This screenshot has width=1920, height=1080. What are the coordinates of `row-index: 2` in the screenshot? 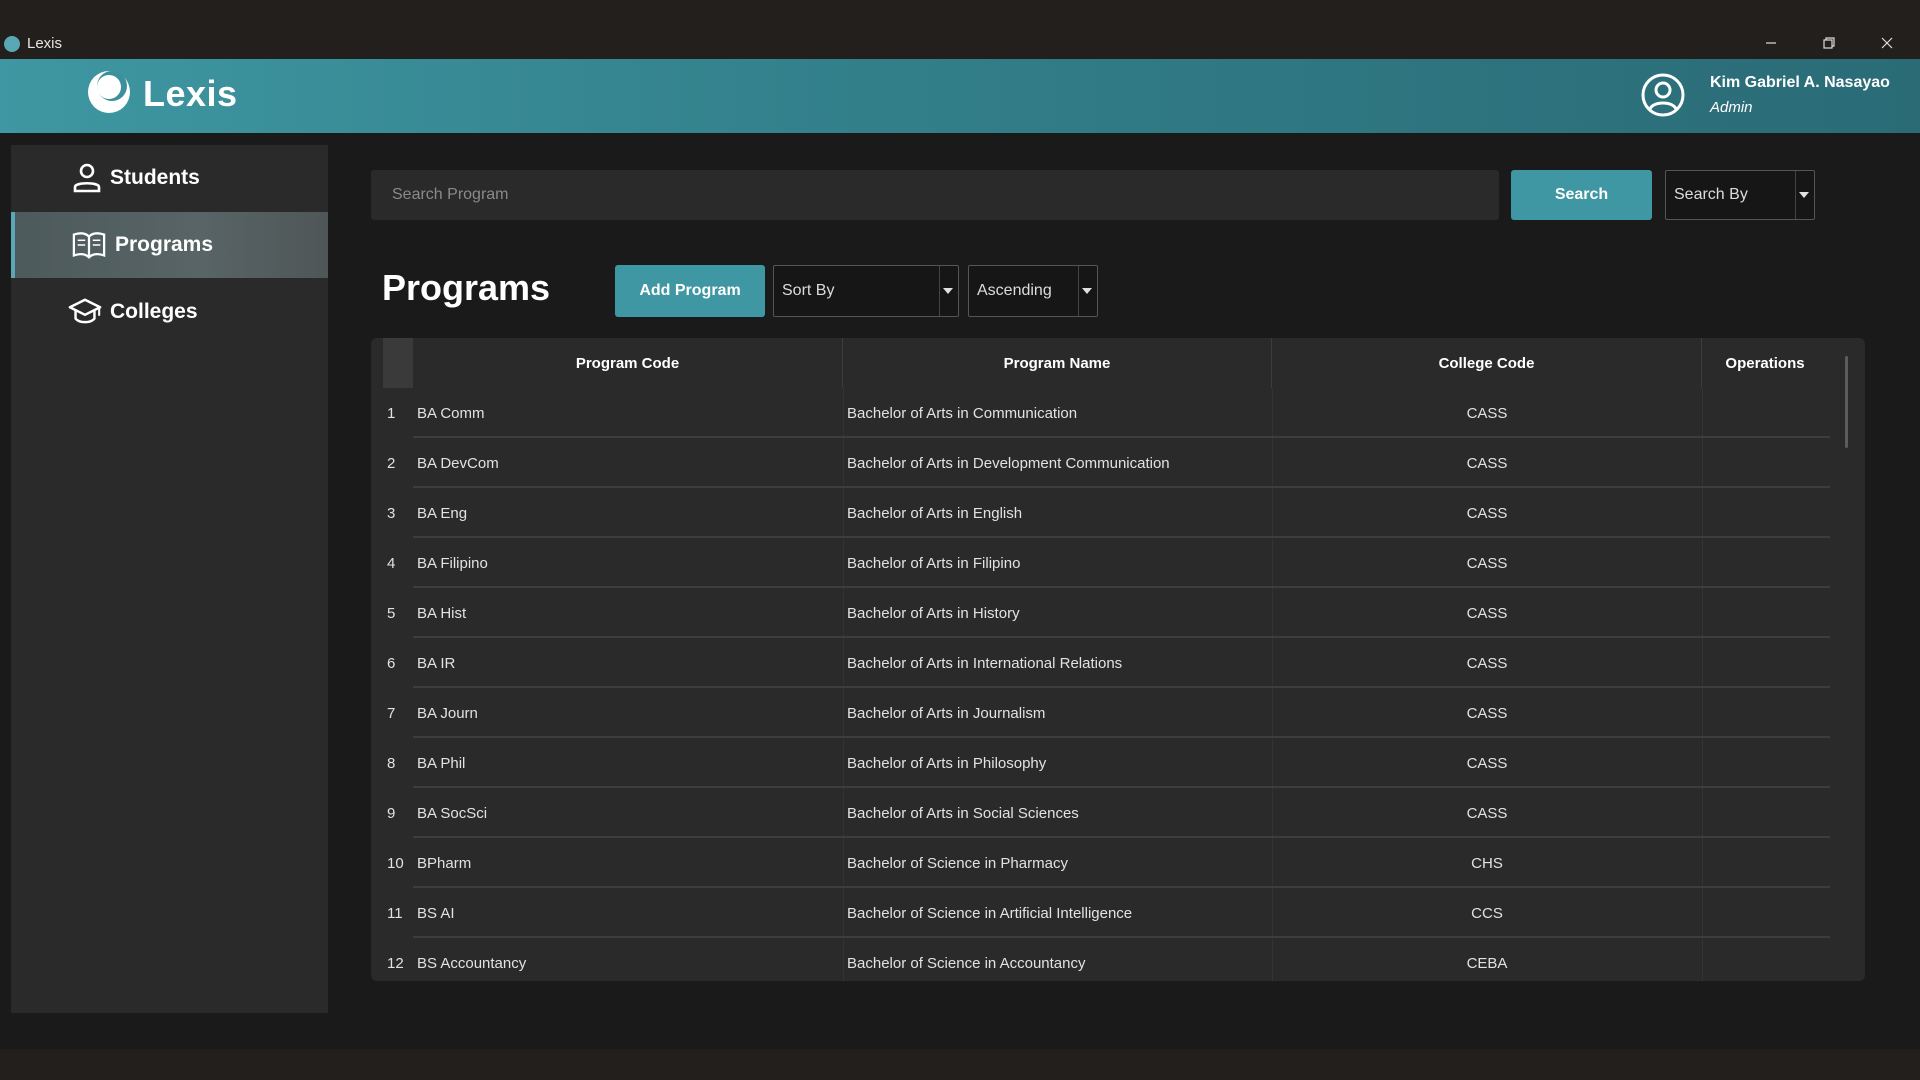 It's located at (391, 463).